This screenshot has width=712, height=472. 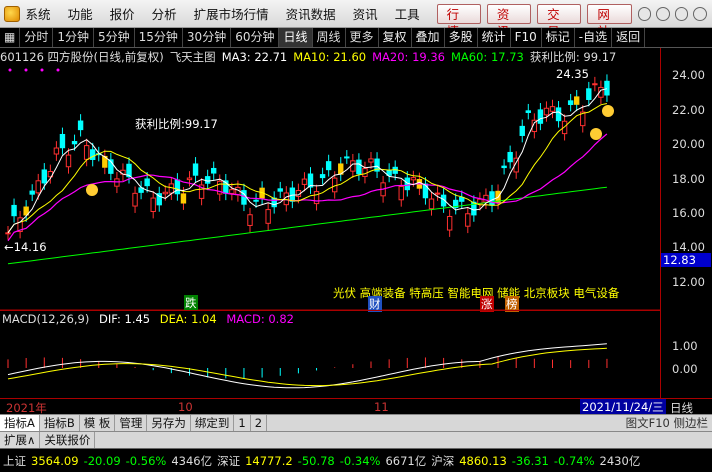 I want to click on menu-ext-market: 扩展市场行情, so click(x=231, y=13).